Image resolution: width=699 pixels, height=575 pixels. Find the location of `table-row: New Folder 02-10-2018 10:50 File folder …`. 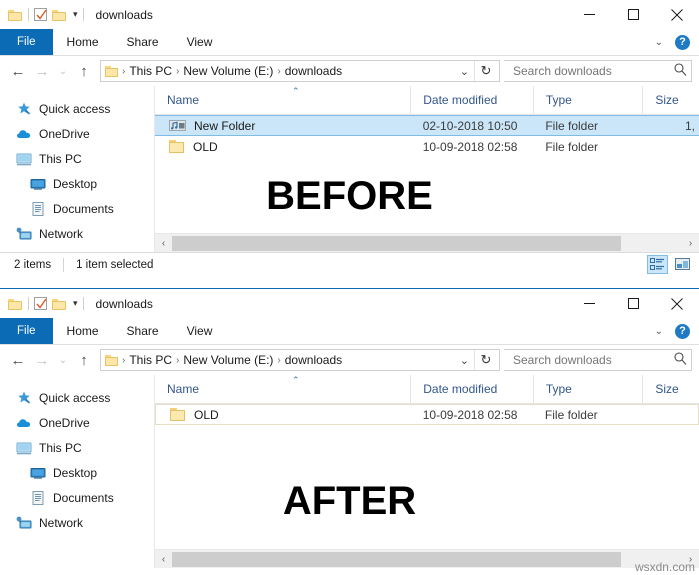

table-row: New Folder 02-10-2018 10:50 File folder … is located at coordinates (427, 125).